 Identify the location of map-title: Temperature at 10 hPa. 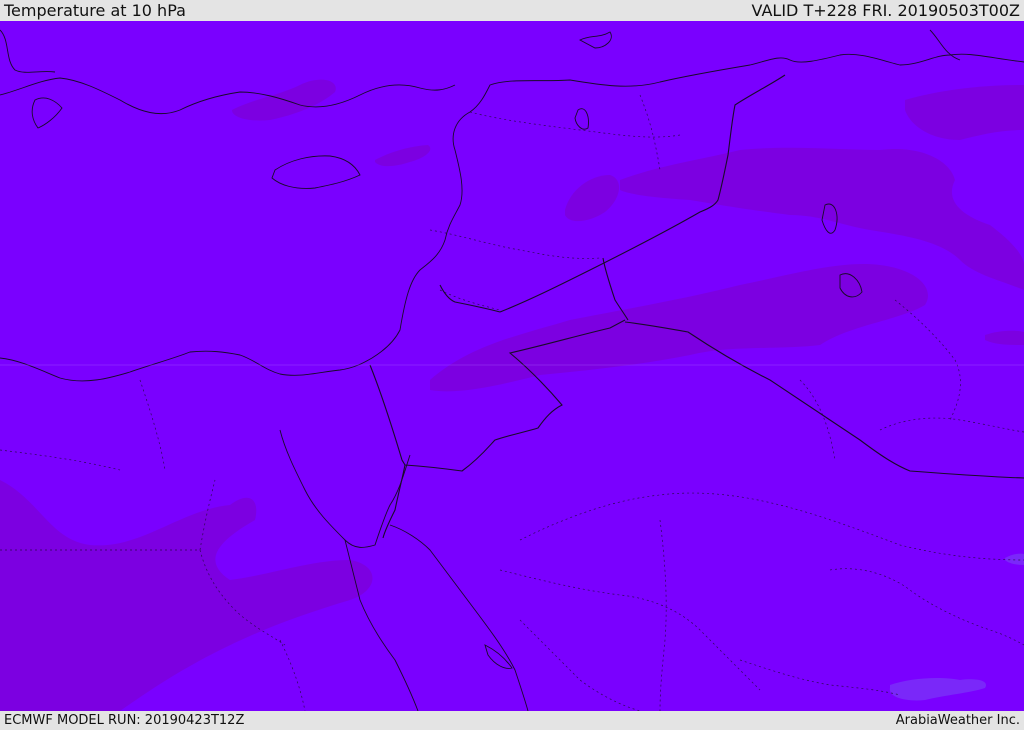
(95, 10).